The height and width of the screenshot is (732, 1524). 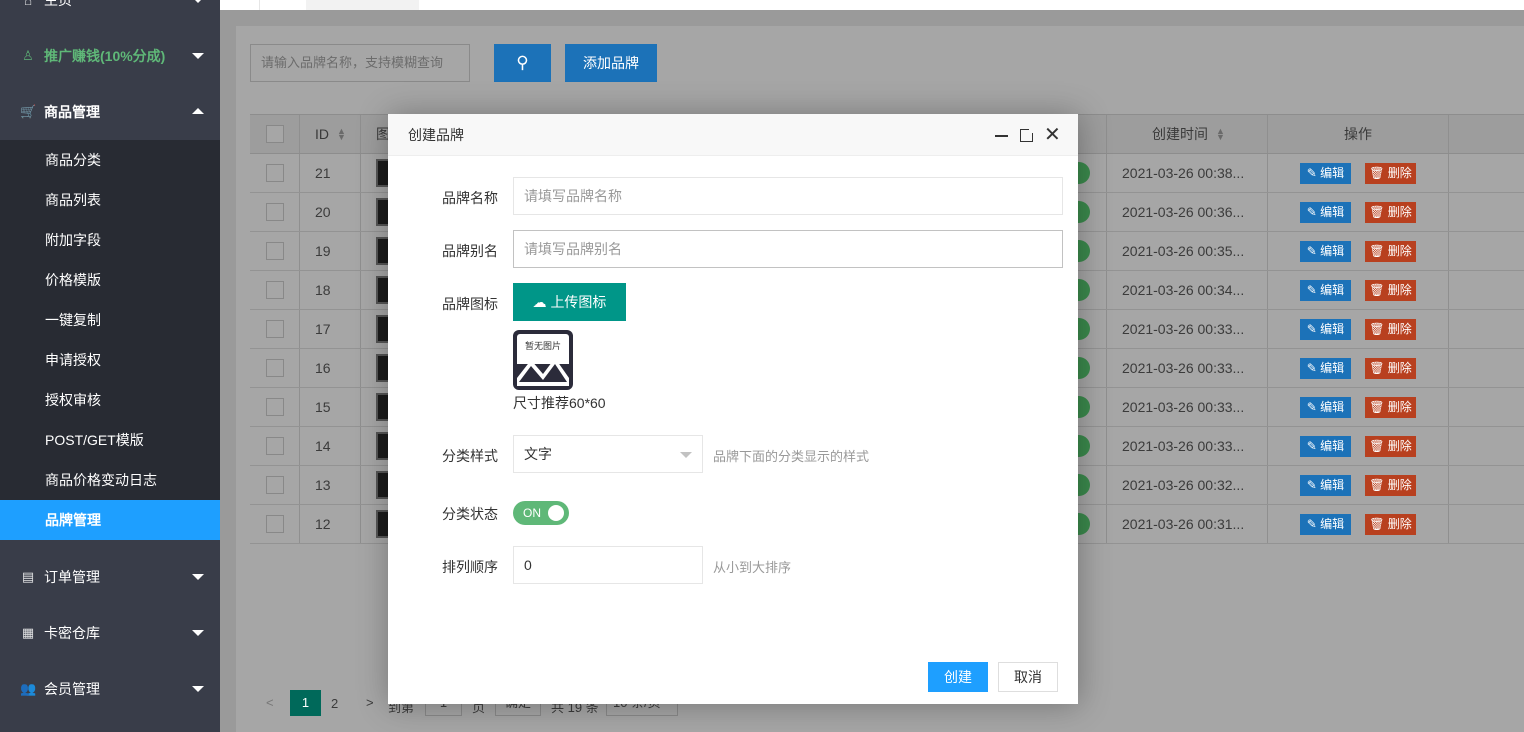 I want to click on subnav-apply-auth: 申请授权, so click(x=110, y=360).